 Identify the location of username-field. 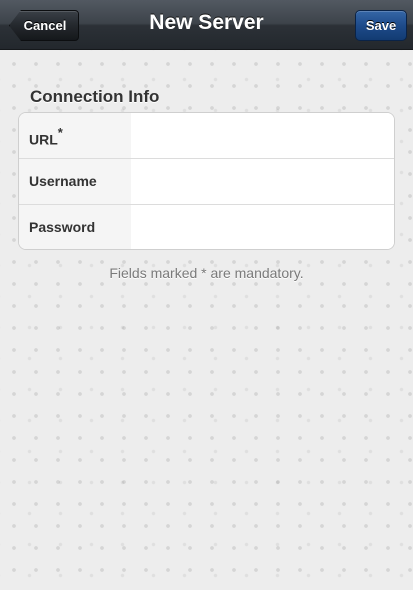
(262, 181).